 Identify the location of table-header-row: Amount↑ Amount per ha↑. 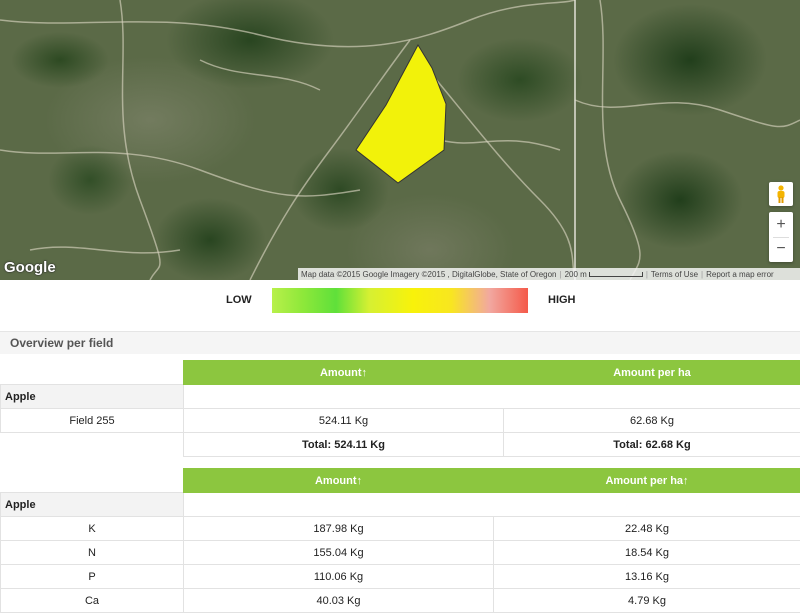
(400, 481).